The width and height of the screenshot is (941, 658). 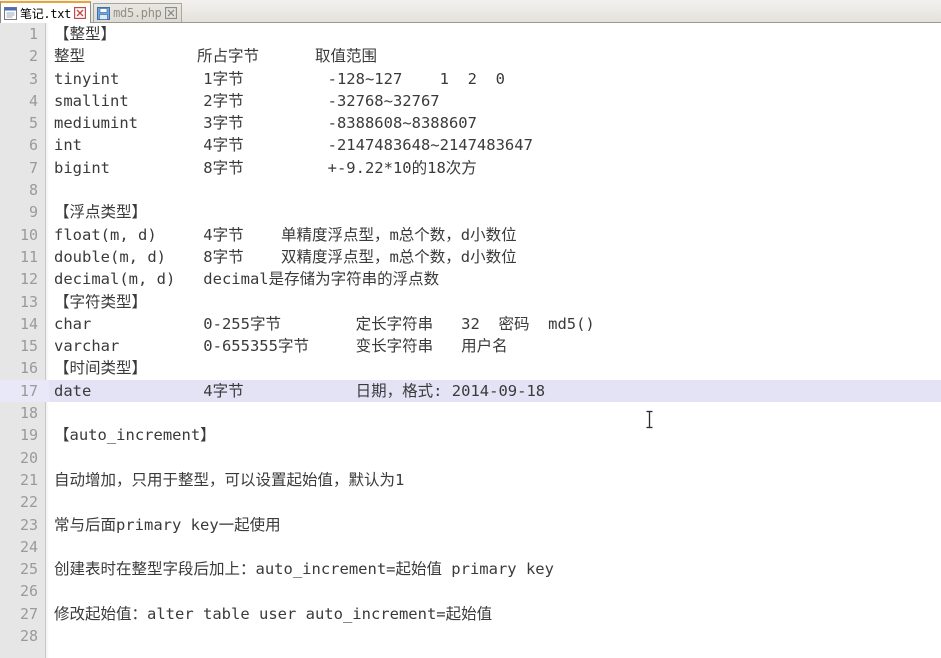 I want to click on line-number: 2, so click(x=33, y=56).